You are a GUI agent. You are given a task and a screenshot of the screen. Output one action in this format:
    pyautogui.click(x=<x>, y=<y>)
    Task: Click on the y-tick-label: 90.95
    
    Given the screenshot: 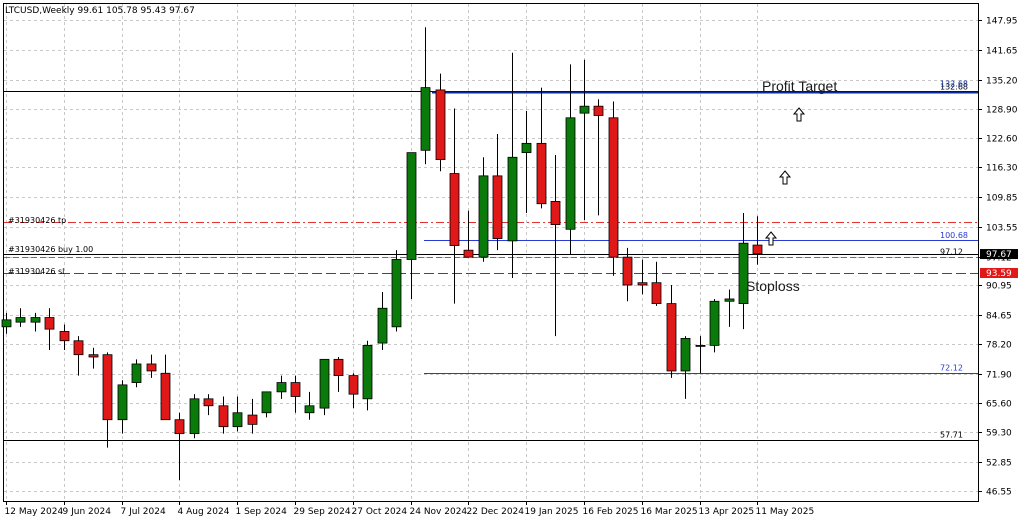 What is the action you would take?
    pyautogui.click(x=999, y=287)
    